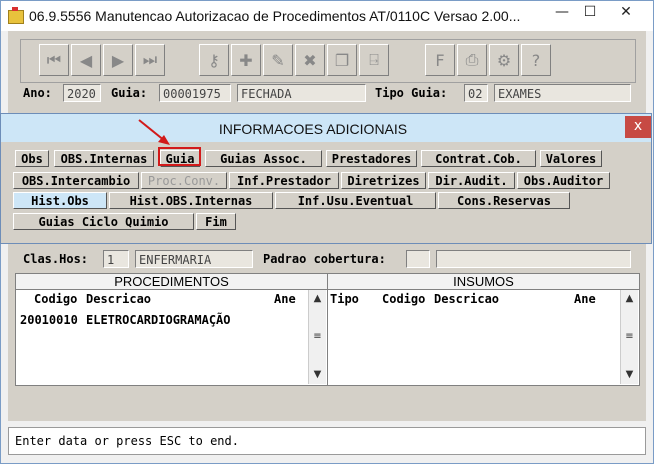 This screenshot has width=654, height=464. Describe the element at coordinates (278, 60) in the screenshot. I see `edit-record-icon: ✎` at that location.